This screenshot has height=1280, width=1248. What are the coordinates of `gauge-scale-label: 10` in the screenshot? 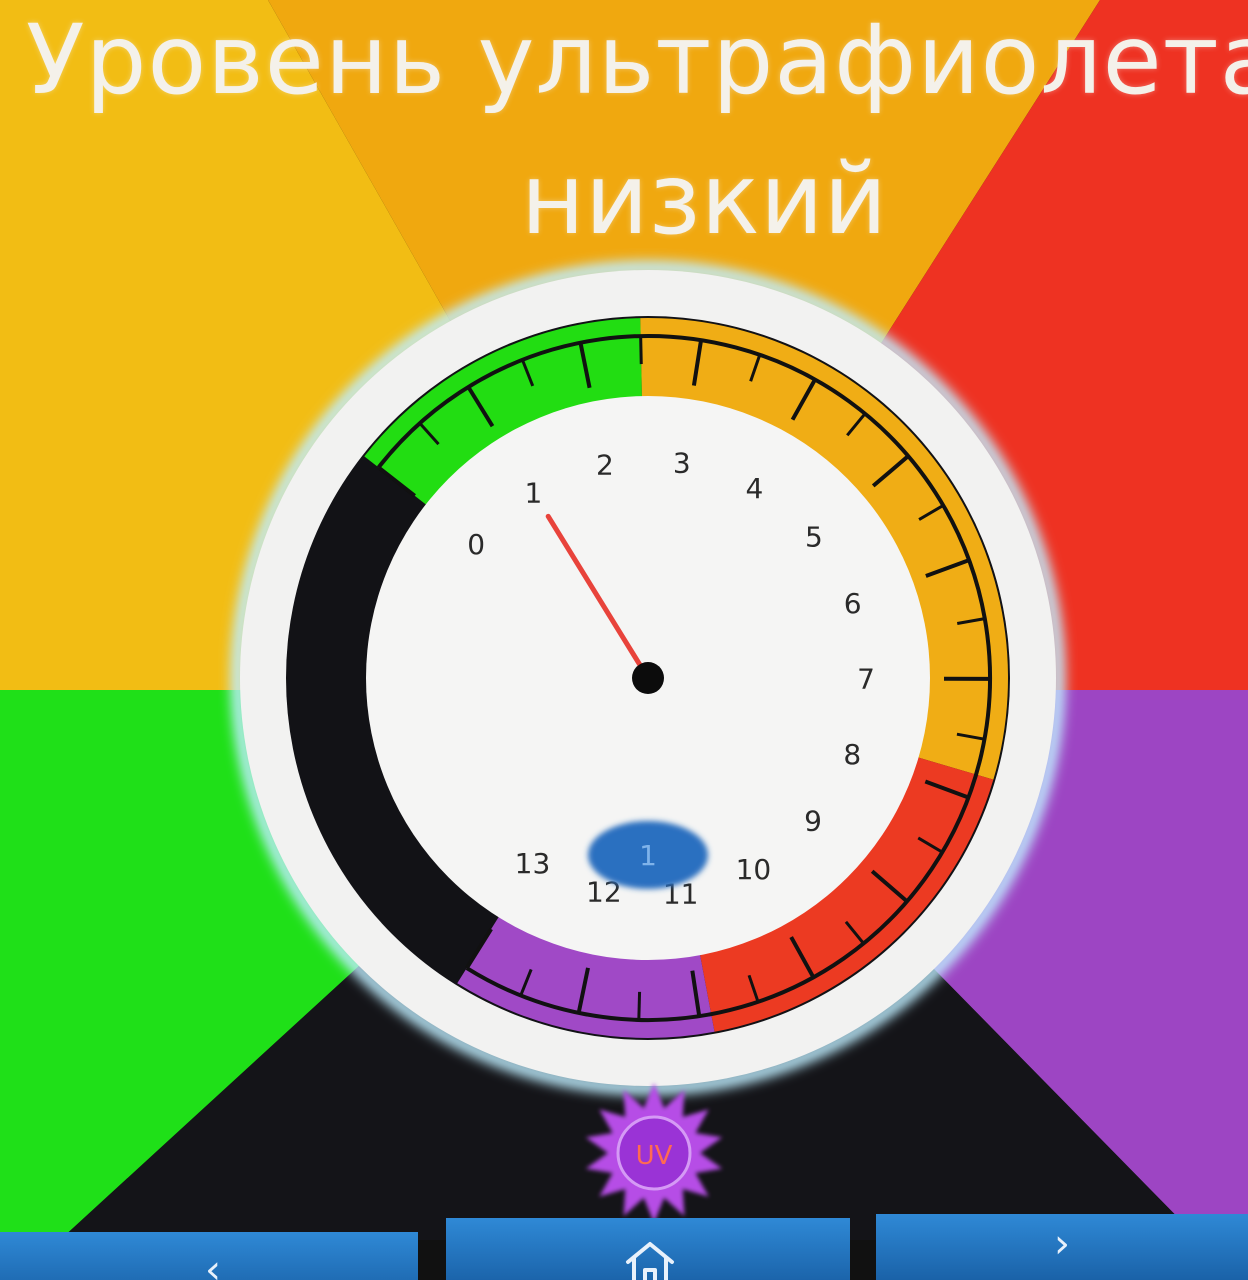 It's located at (754, 869).